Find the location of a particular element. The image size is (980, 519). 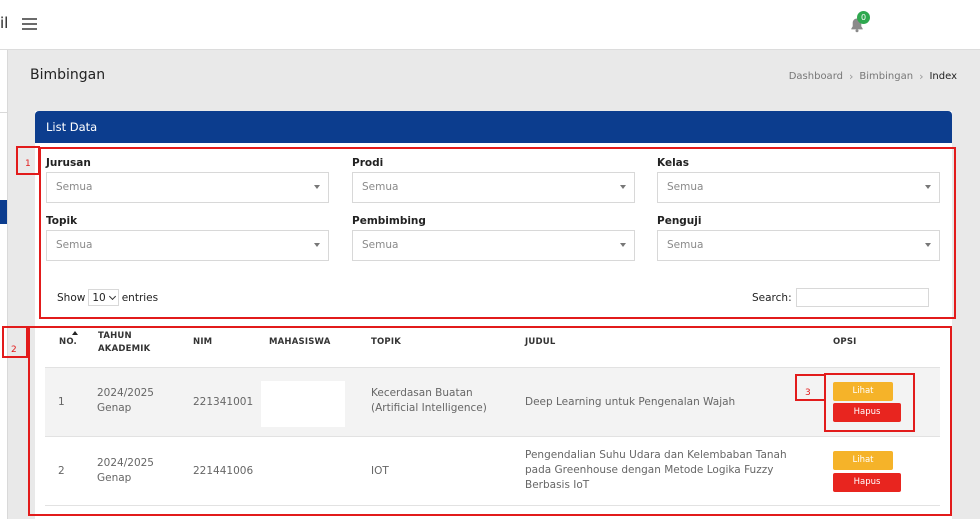

page-title: Bimbingan is located at coordinates (68, 75).